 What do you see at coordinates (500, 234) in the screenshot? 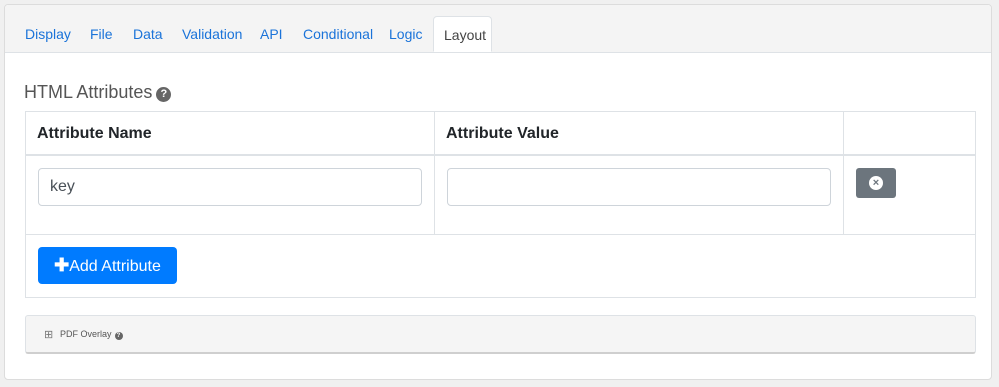
I see `row-divider` at bounding box center [500, 234].